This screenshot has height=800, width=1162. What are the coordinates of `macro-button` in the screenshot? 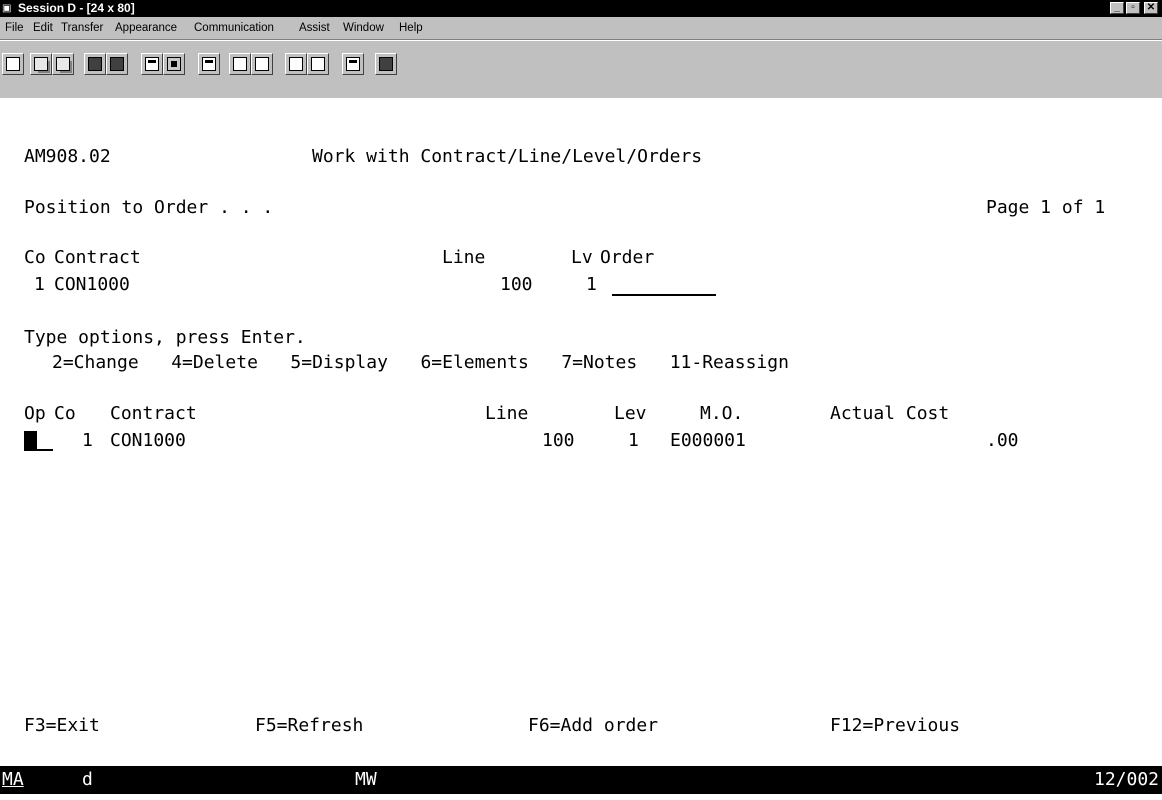 It's located at (209, 64).